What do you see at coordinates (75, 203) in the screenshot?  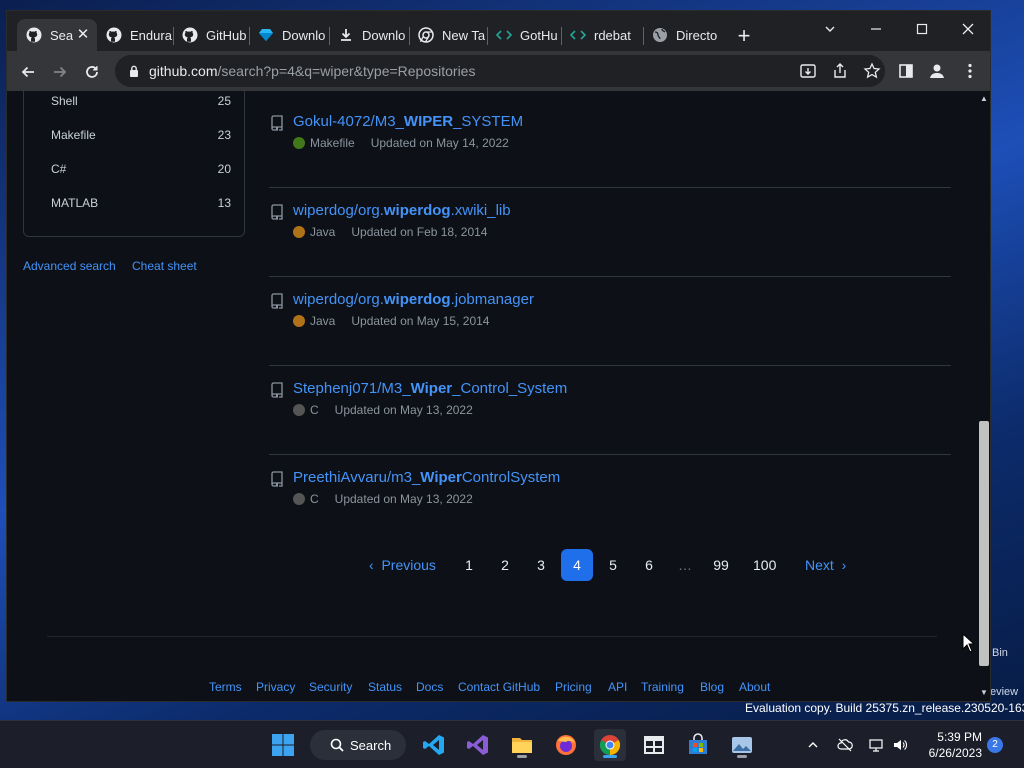 I see `language-name: MATLAB` at bounding box center [75, 203].